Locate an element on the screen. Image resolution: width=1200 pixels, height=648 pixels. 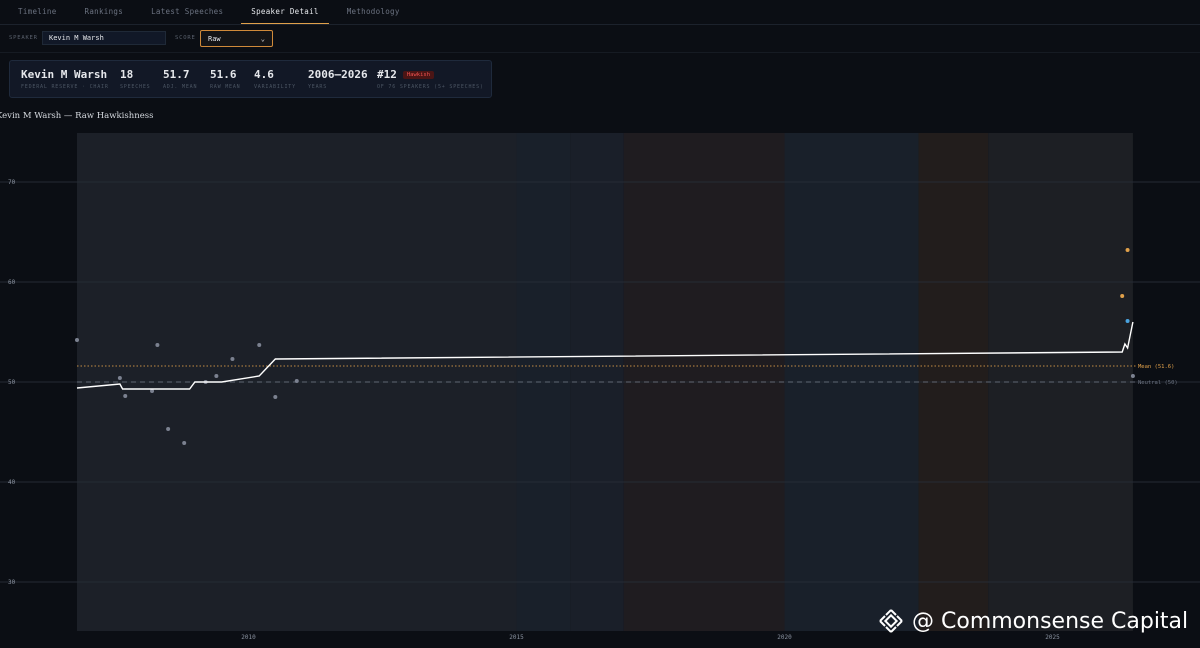
adj-mean-label: ADJ. MEAN is located at coordinates (180, 87).